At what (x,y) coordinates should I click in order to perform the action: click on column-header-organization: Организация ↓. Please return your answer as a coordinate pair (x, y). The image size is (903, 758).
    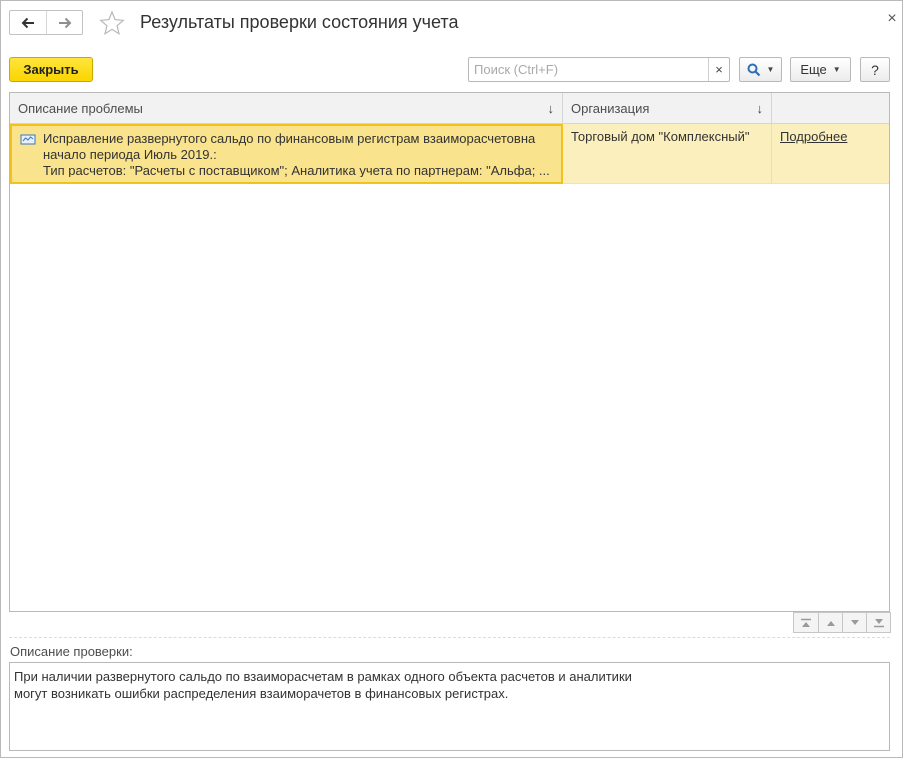
    Looking at the image, I should click on (667, 108).